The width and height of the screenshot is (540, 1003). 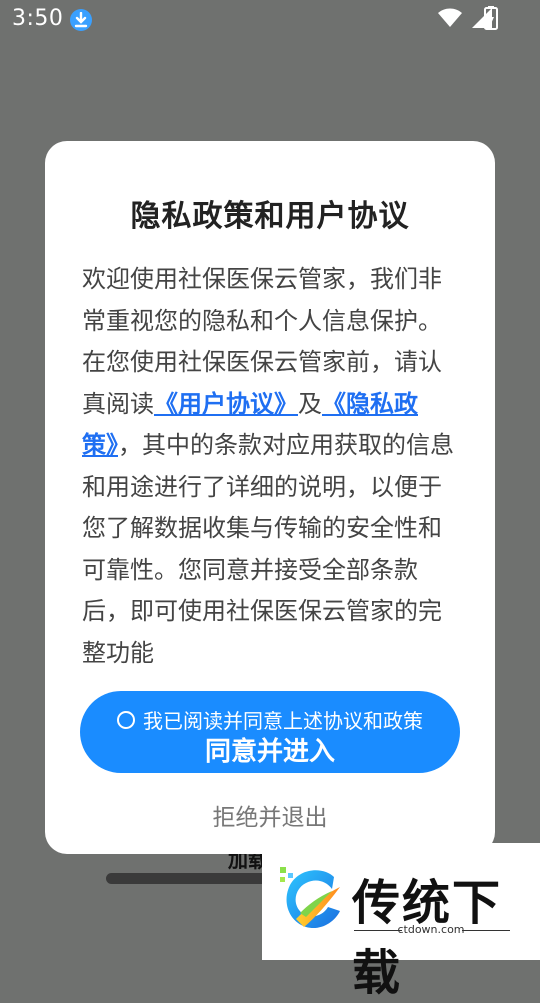 What do you see at coordinates (270, 216) in the screenshot?
I see `dialog-title: 隐私政策和用户协议` at bounding box center [270, 216].